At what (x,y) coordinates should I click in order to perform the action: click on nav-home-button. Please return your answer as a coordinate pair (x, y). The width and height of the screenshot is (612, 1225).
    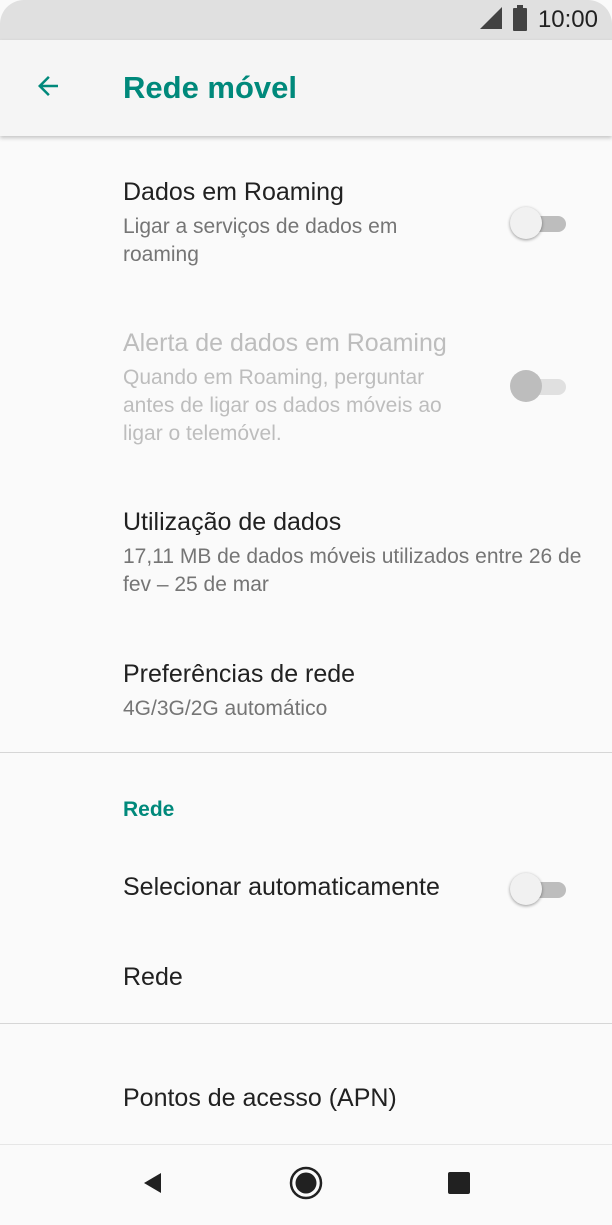
    Looking at the image, I should click on (306, 1185).